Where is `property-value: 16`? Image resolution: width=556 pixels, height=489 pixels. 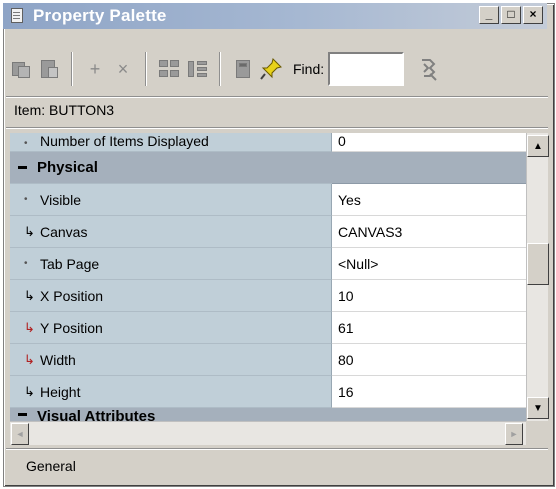
property-value: 16 is located at coordinates (429, 392).